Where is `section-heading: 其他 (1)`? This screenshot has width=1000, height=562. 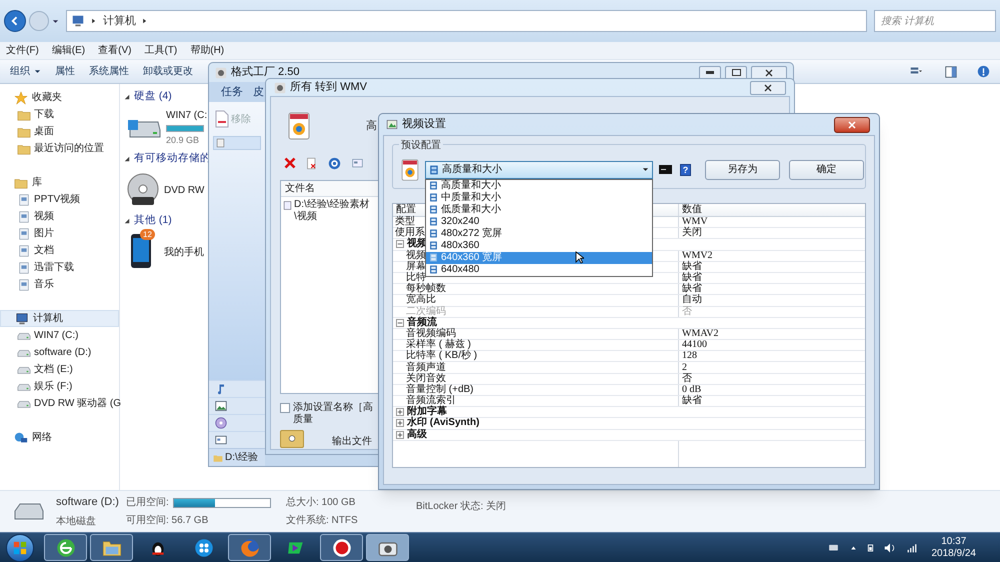
section-heading: 其他 (1) is located at coordinates (153, 220).